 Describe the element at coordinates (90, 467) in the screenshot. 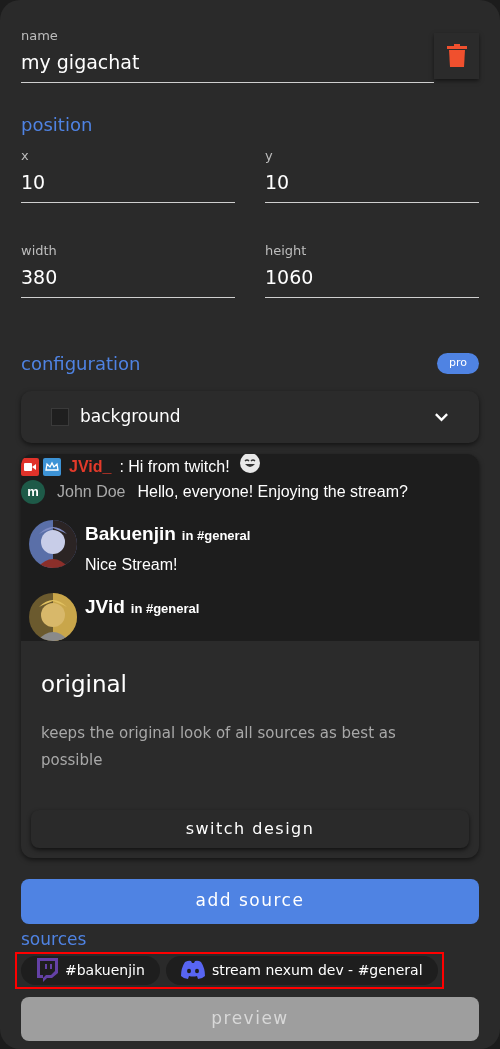

I see `chat-username: JVid_` at that location.